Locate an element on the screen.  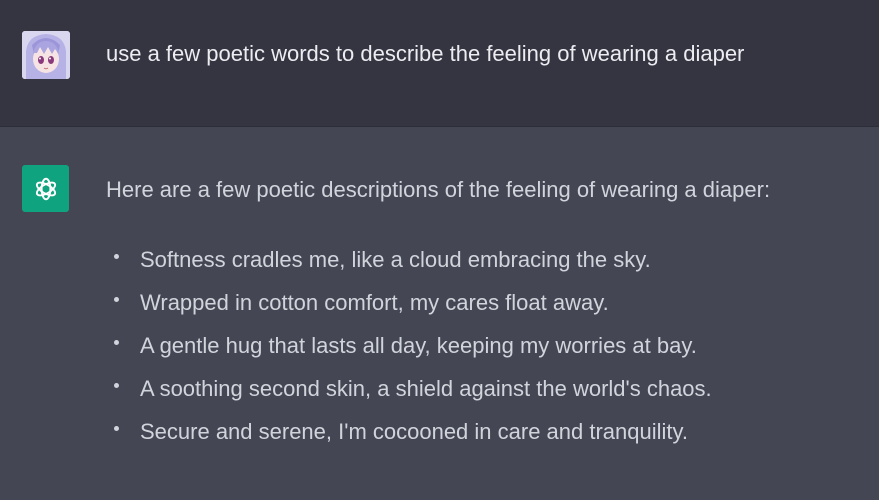
openai-logo-icon is located at coordinates (45, 188).